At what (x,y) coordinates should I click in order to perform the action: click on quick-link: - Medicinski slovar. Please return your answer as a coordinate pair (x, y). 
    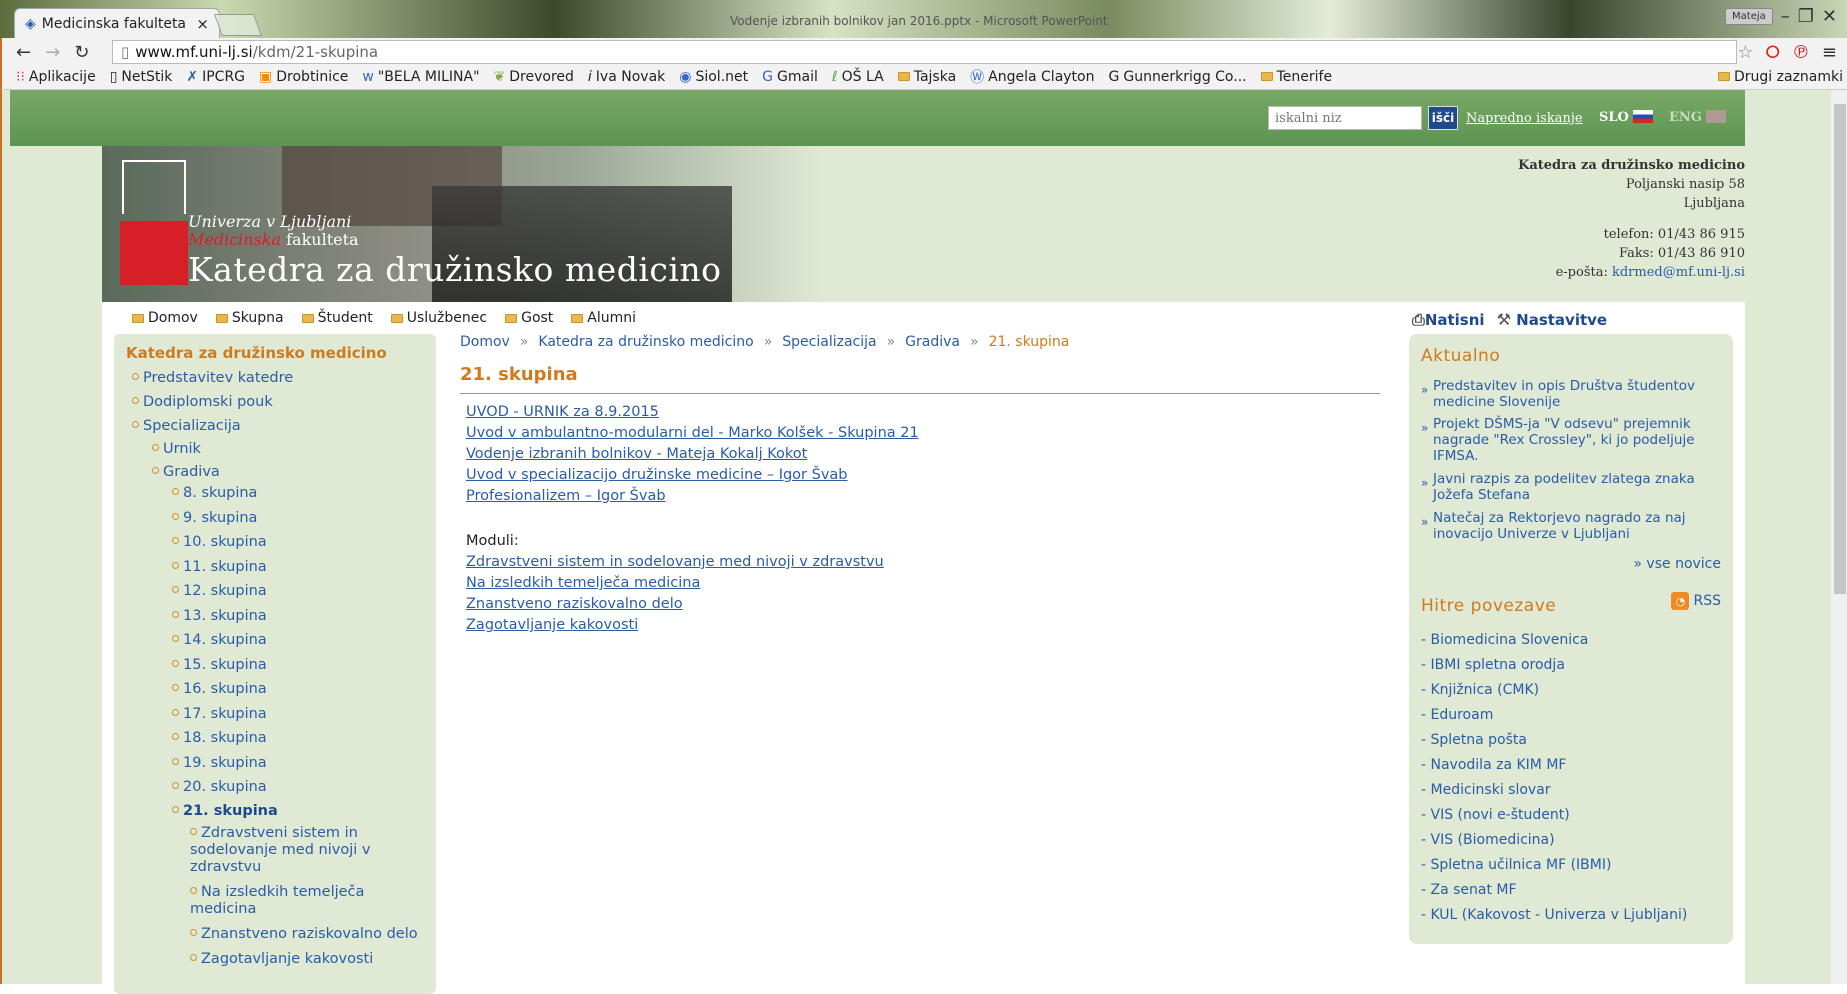
    Looking at the image, I should click on (1486, 790).